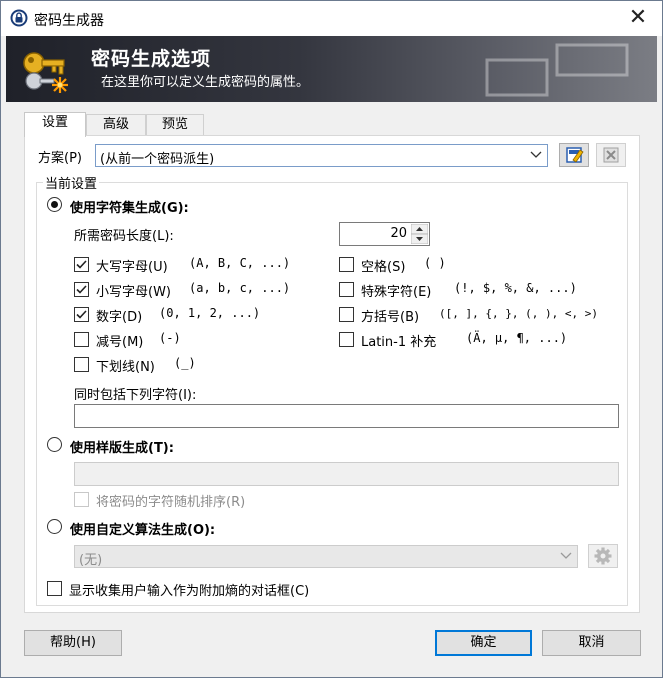  Describe the element at coordinates (210, 313) in the screenshot. I see `digits-sample: (0, 1, 2, ...)` at that location.